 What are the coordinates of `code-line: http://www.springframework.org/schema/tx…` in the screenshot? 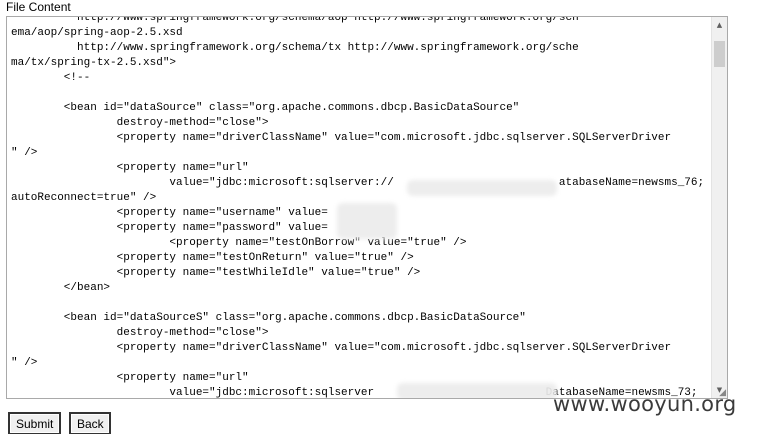 It's located at (295, 48).